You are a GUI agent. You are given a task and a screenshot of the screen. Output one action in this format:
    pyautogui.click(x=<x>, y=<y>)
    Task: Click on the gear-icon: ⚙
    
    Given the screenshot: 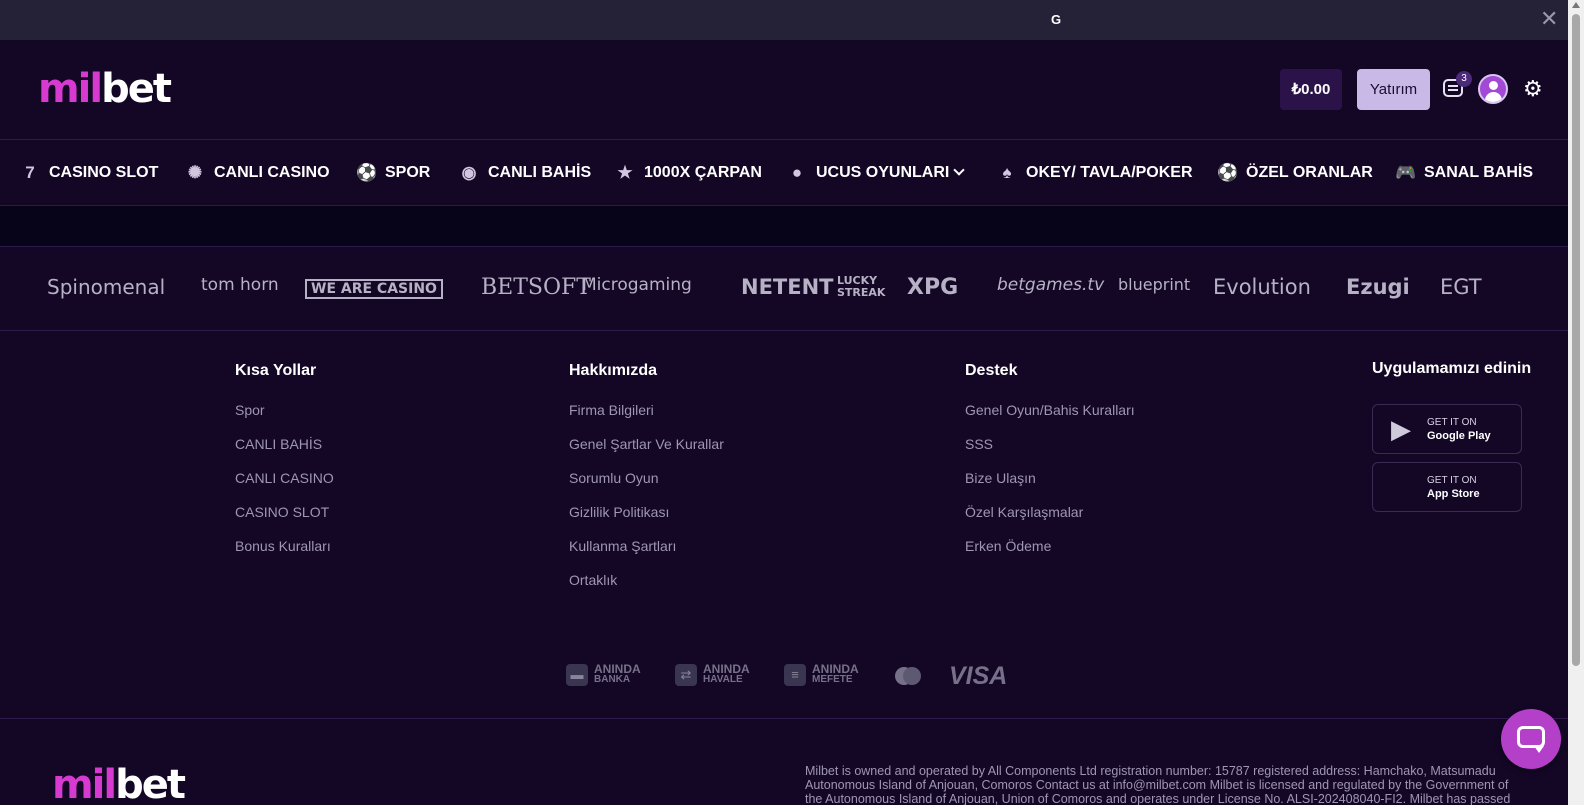 What is the action you would take?
    pyautogui.click(x=1534, y=89)
    